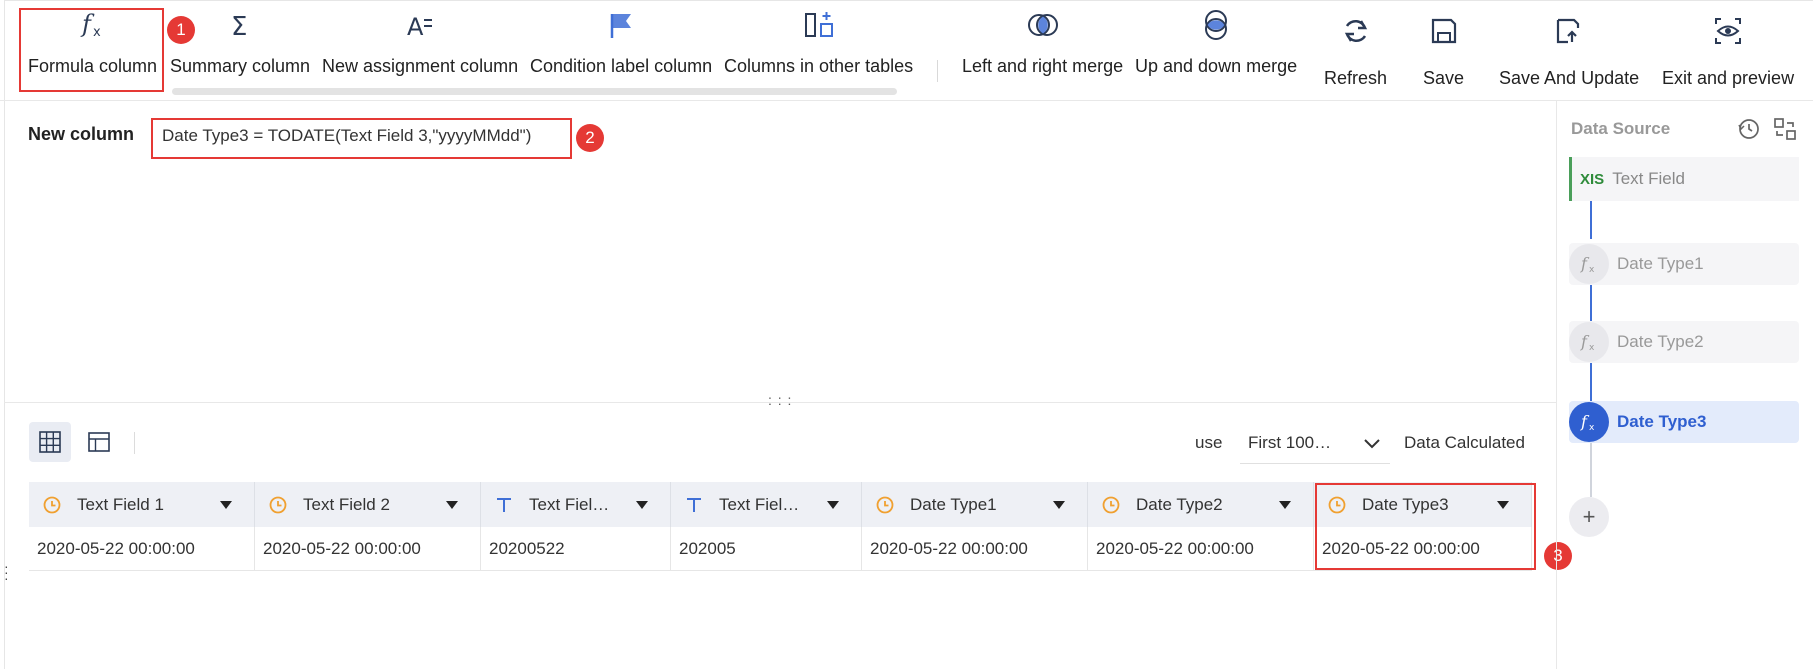 The width and height of the screenshot is (1813, 669). What do you see at coordinates (1405, 504) in the screenshot?
I see `column-header-label: Date Type3` at bounding box center [1405, 504].